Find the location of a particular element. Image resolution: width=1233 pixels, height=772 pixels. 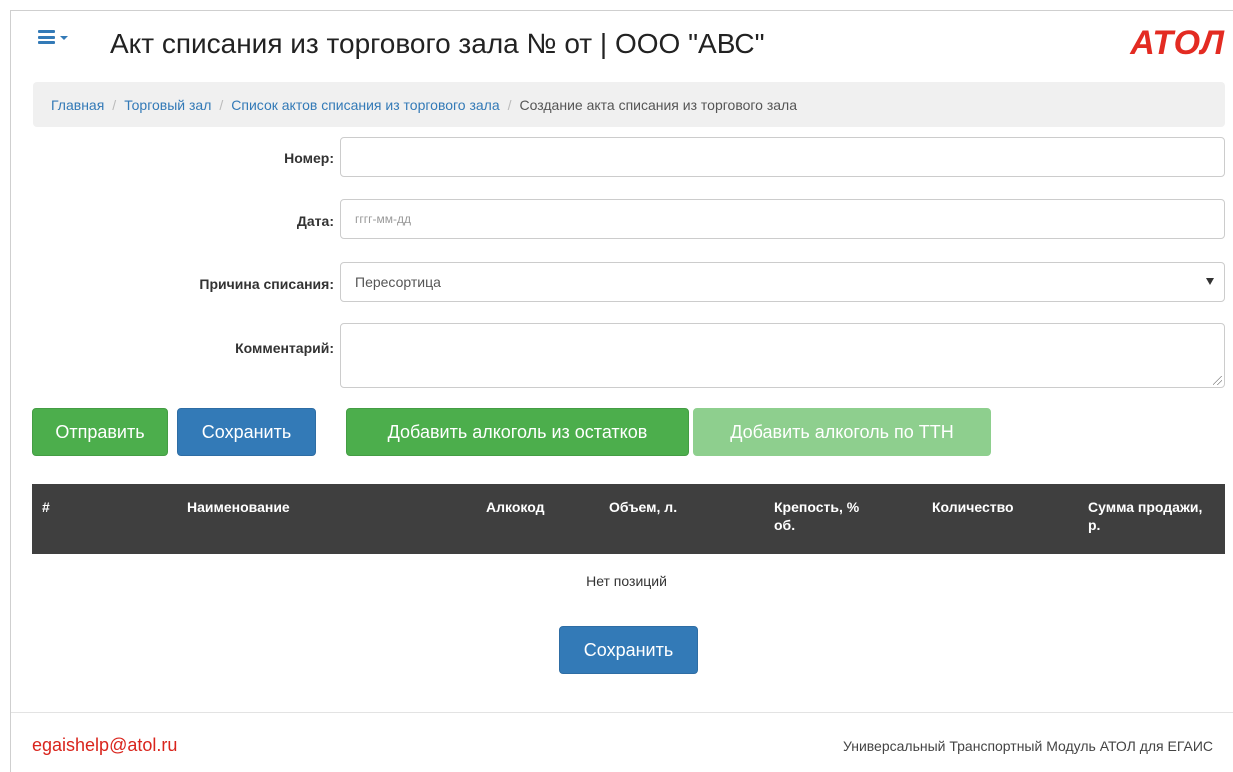

support-email-link: egaishelp@atol.ru is located at coordinates (104, 745).